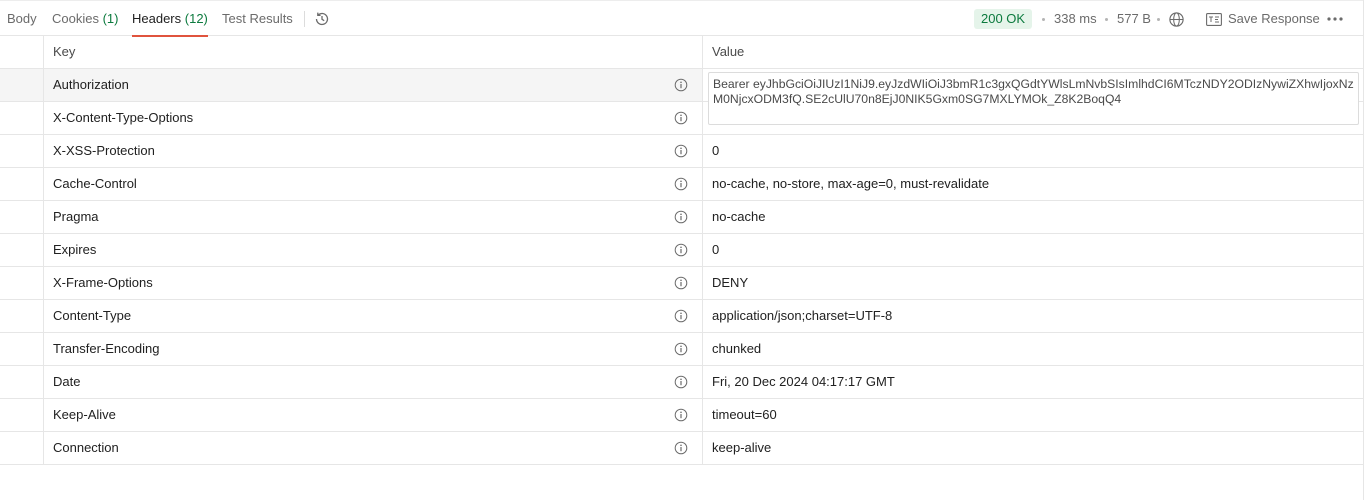 This screenshot has height=500, width=1371. What do you see at coordinates (95, 183) in the screenshot?
I see `header-key: Cache-Control` at bounding box center [95, 183].